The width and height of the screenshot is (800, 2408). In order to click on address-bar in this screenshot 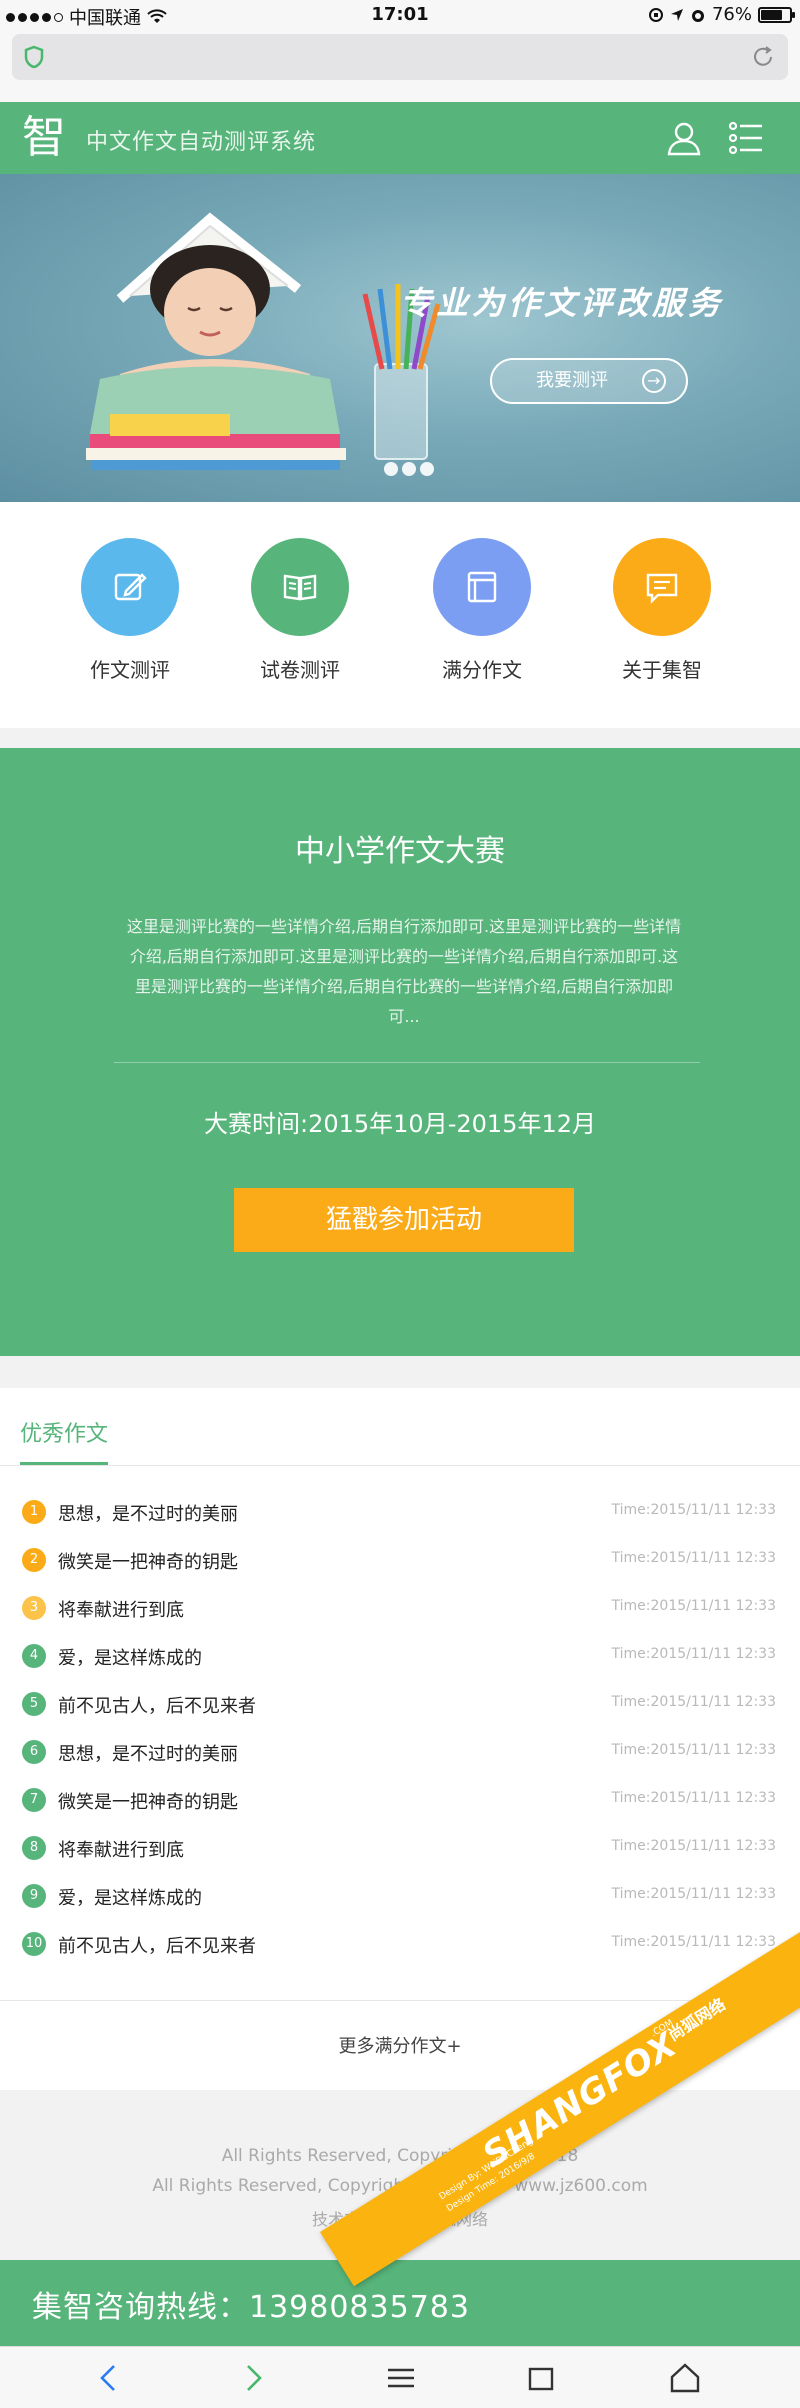, I will do `click(400, 57)`.